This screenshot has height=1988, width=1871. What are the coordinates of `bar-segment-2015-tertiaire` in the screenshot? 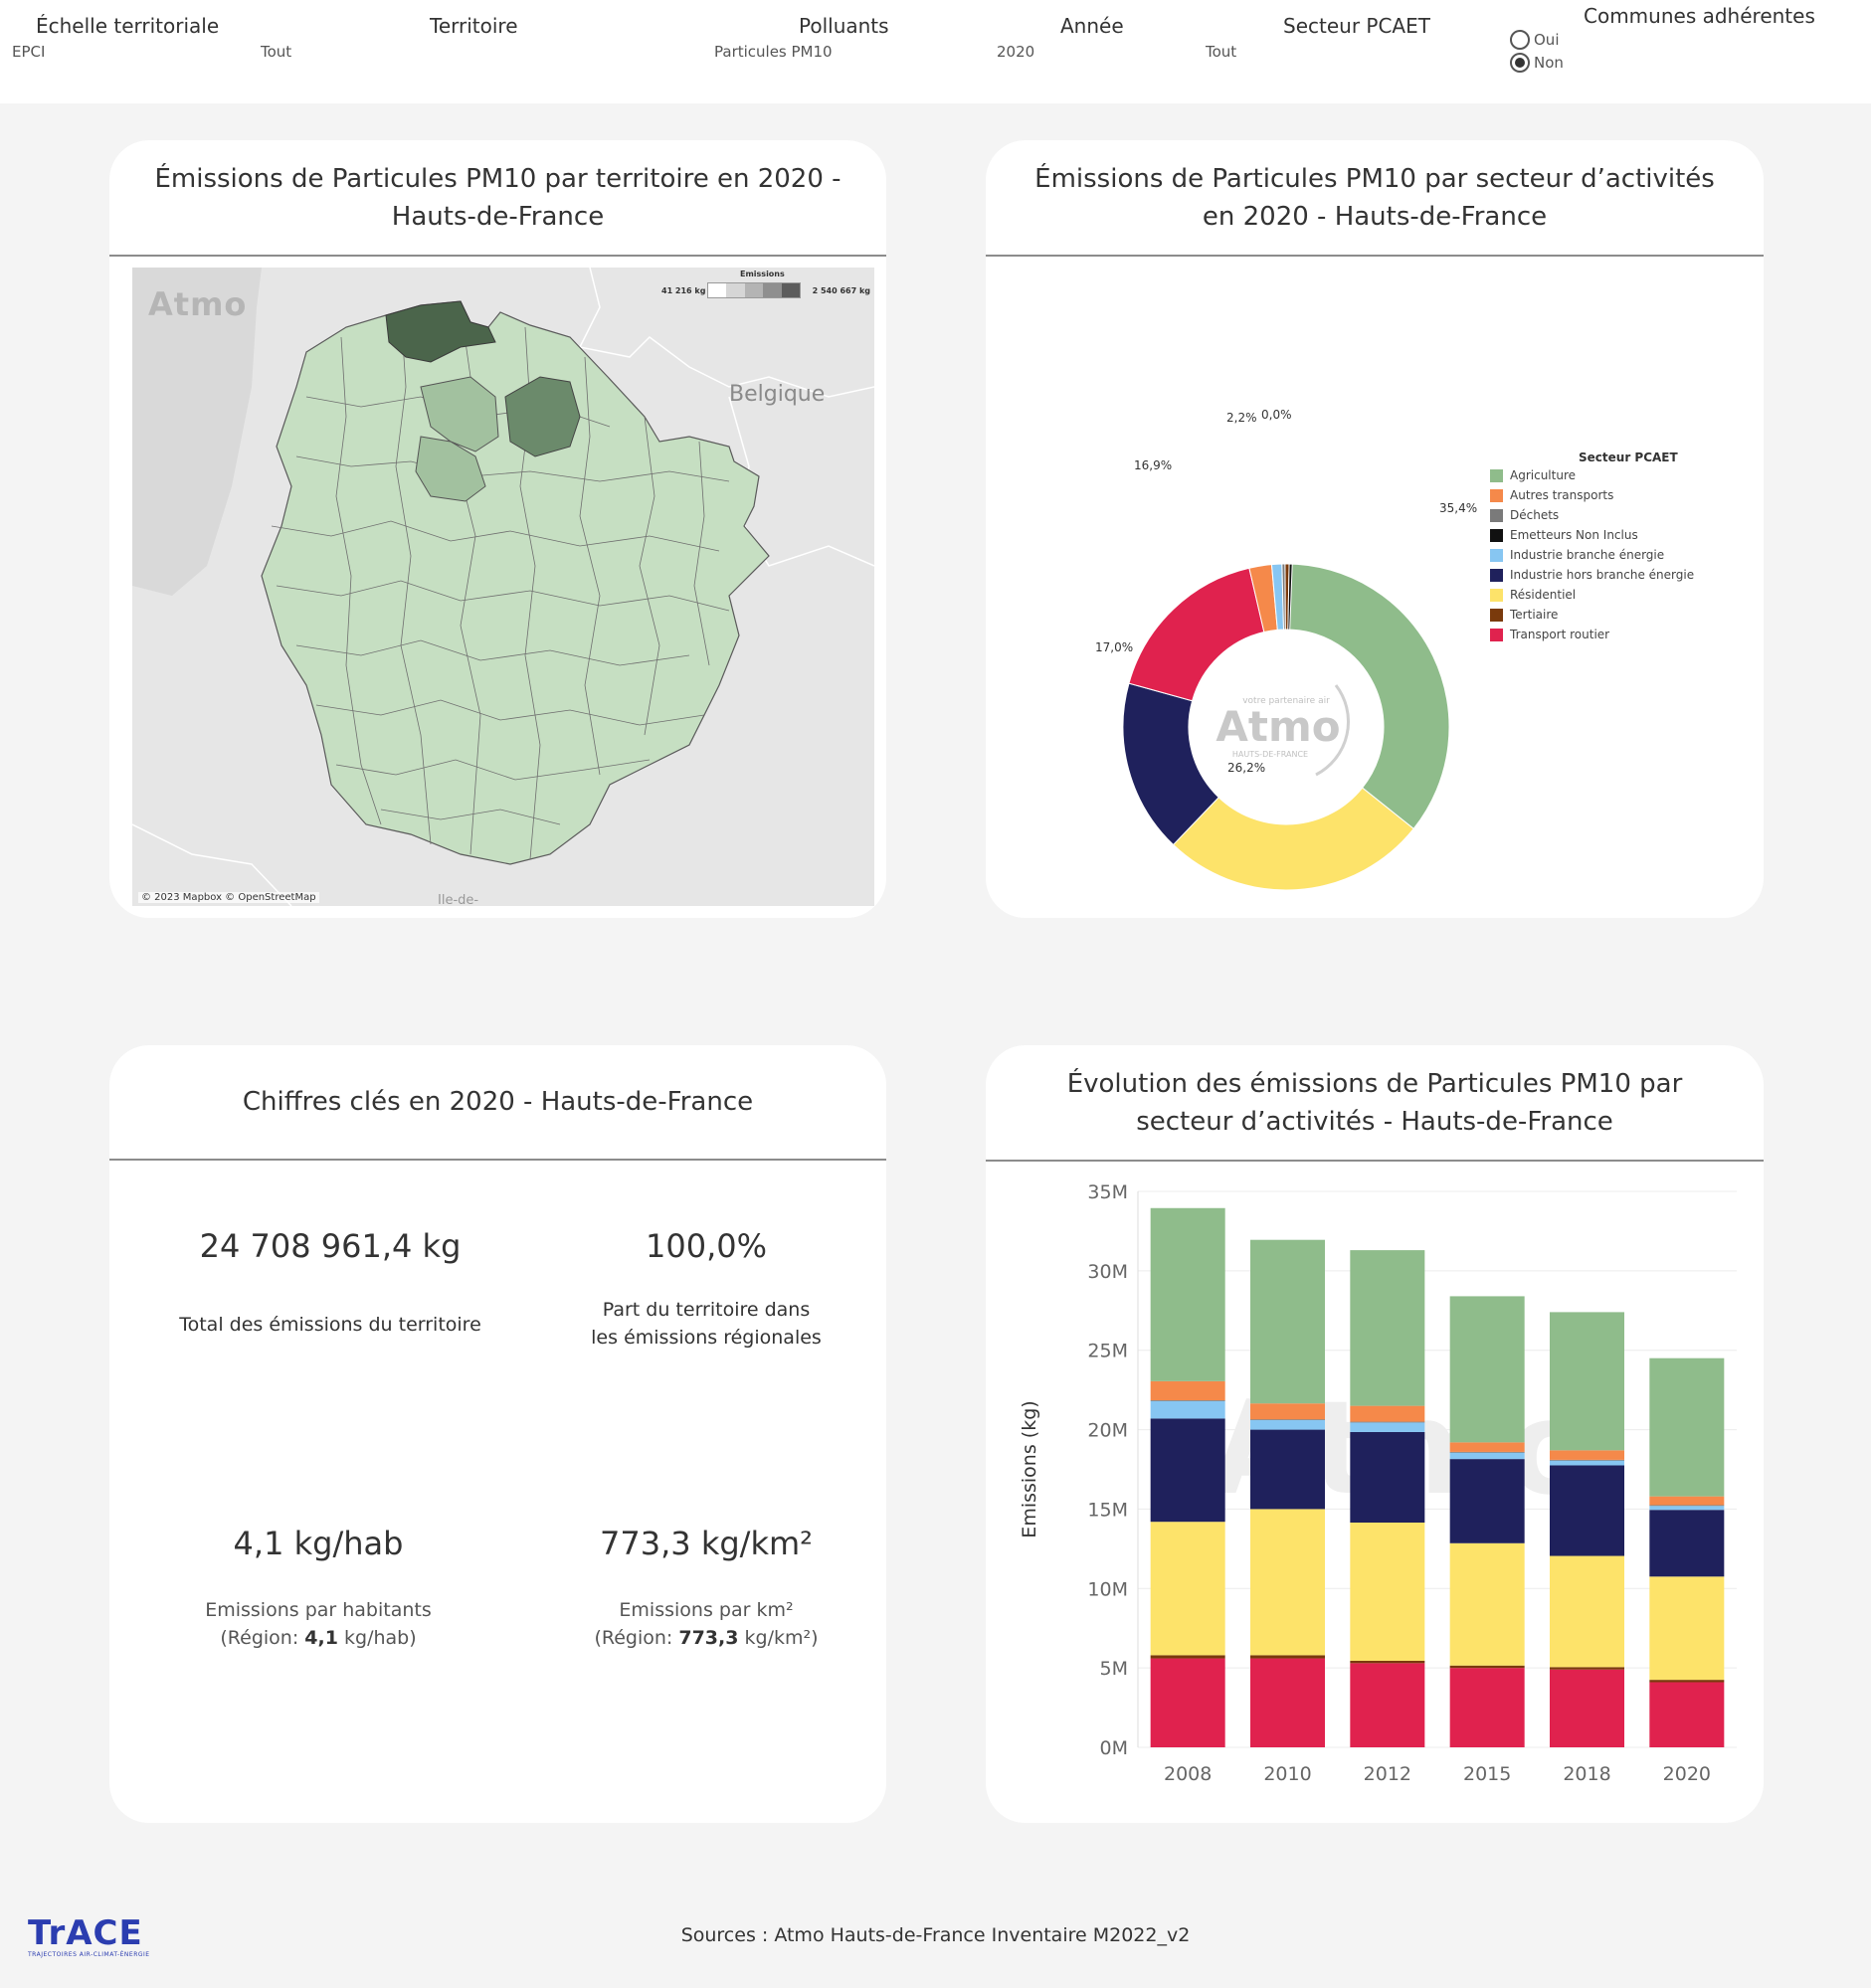 It's located at (1487, 1667).